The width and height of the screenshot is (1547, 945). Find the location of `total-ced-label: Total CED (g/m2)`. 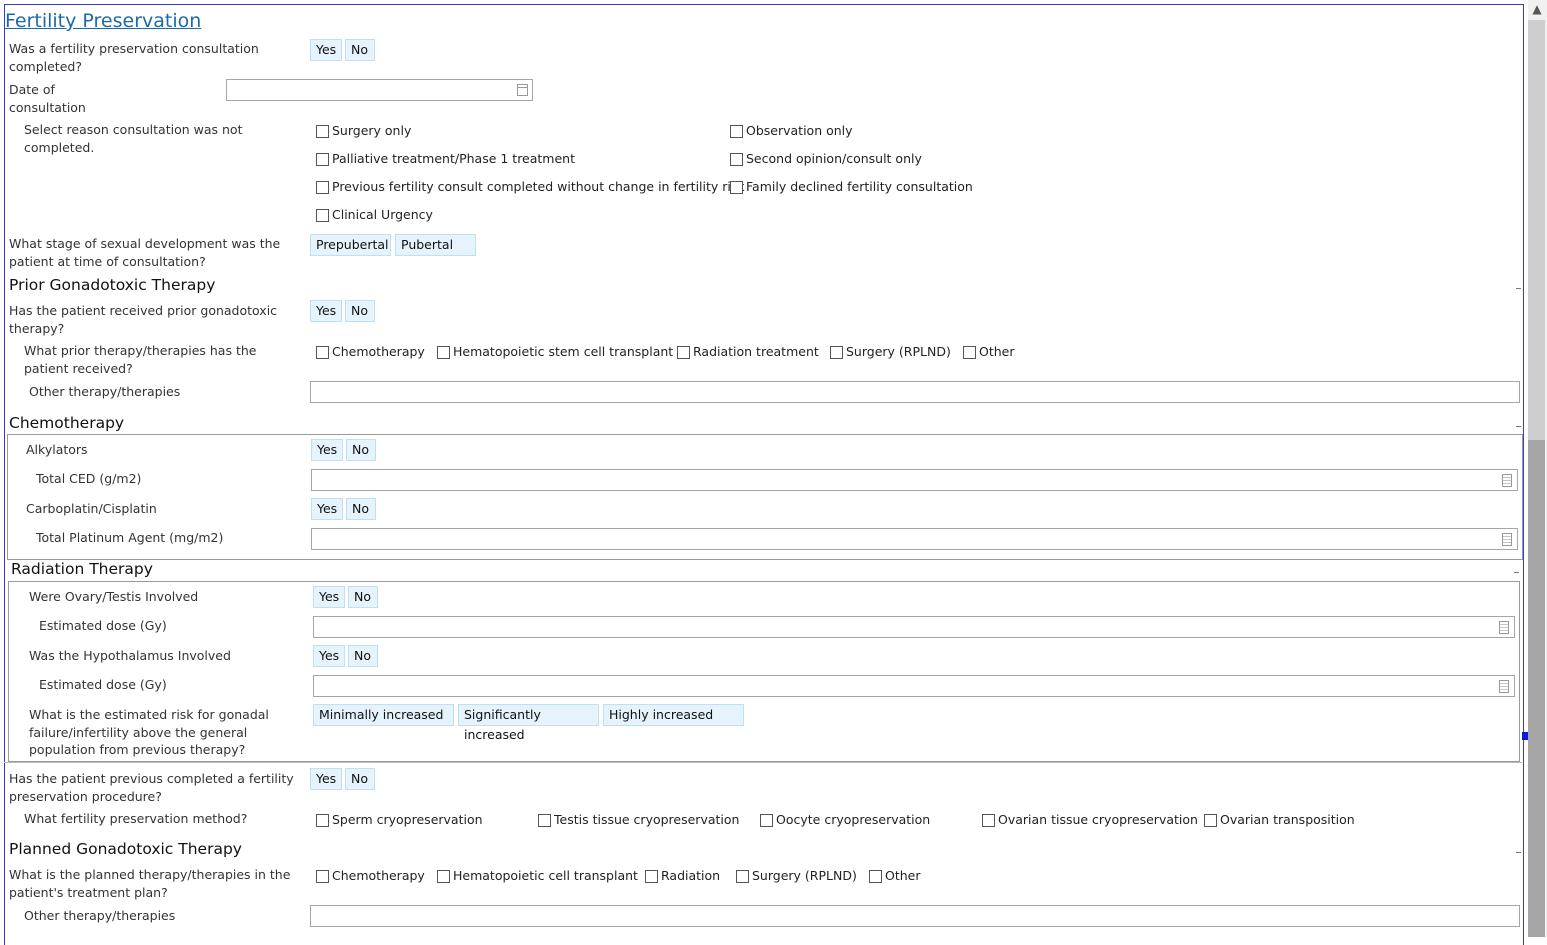

total-ced-label: Total CED (g/m2) is located at coordinates (89, 478).